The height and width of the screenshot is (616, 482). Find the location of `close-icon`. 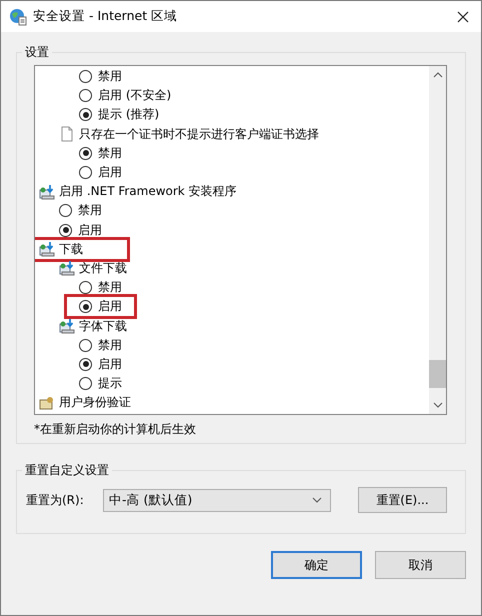

close-icon is located at coordinates (463, 16).